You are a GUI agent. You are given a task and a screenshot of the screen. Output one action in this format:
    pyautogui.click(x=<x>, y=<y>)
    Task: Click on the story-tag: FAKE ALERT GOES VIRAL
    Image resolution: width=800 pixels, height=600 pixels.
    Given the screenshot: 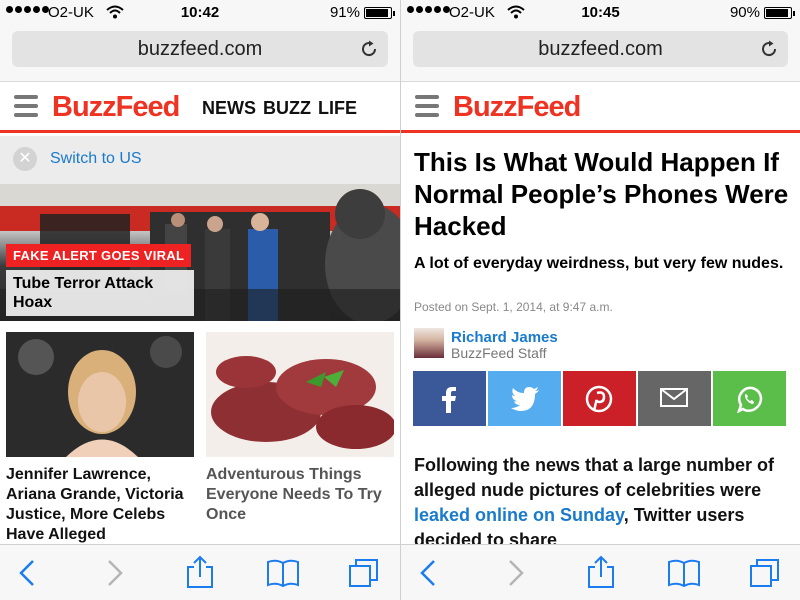 What is the action you would take?
    pyautogui.click(x=99, y=255)
    